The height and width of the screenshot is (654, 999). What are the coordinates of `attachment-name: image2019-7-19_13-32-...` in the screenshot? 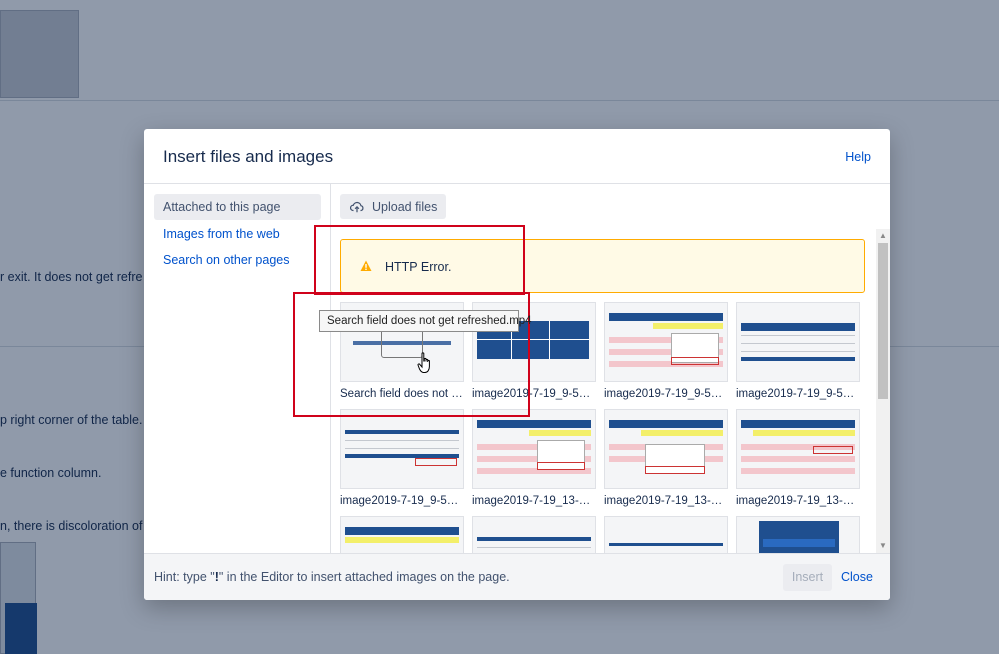 It's located at (798, 501).